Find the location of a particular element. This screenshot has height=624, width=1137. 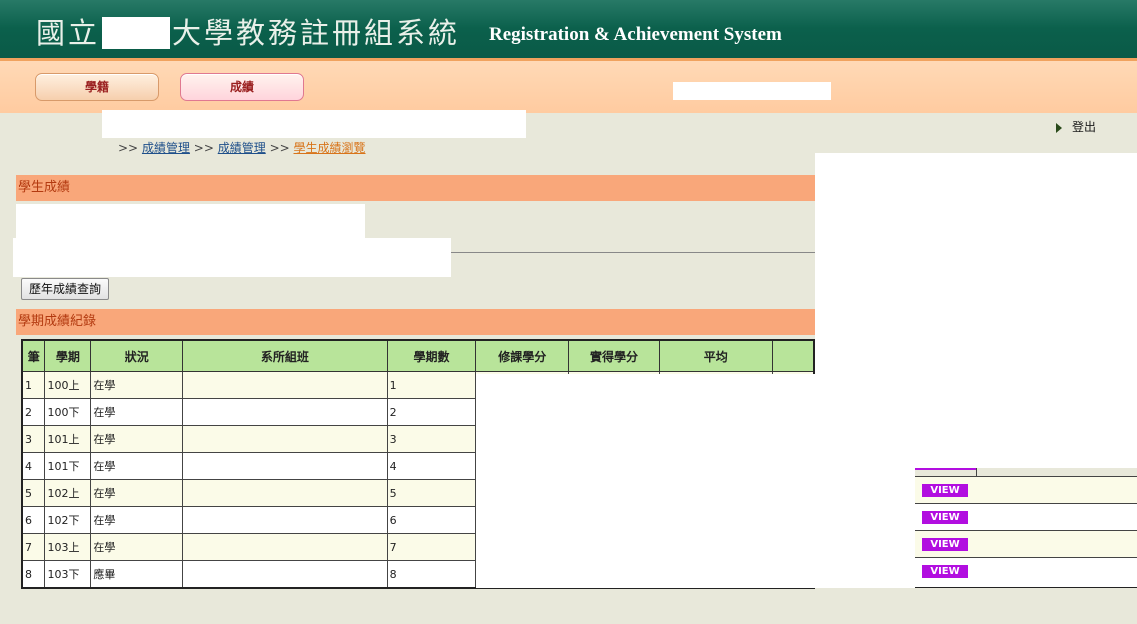

right-table-fragment: VIEW VIEW VIEW VIEW is located at coordinates (1026, 528).